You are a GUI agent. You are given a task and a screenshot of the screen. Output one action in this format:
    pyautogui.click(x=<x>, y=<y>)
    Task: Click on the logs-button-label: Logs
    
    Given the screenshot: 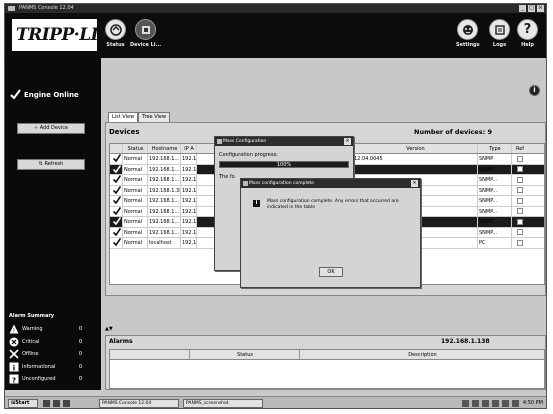 What is the action you would take?
    pyautogui.click(x=499, y=45)
    